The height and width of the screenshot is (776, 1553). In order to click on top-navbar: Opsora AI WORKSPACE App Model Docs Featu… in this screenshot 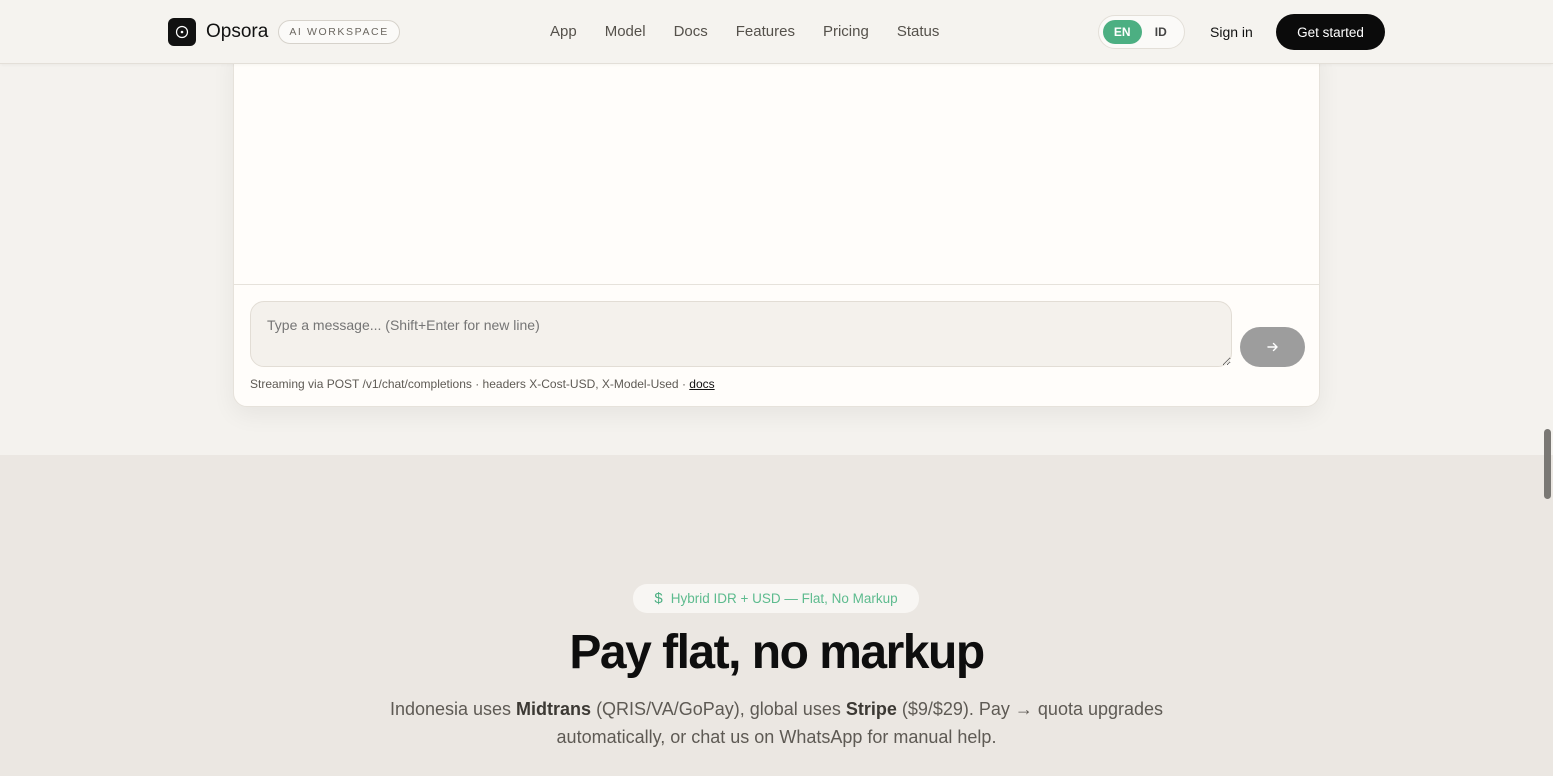, I will do `click(776, 32)`.